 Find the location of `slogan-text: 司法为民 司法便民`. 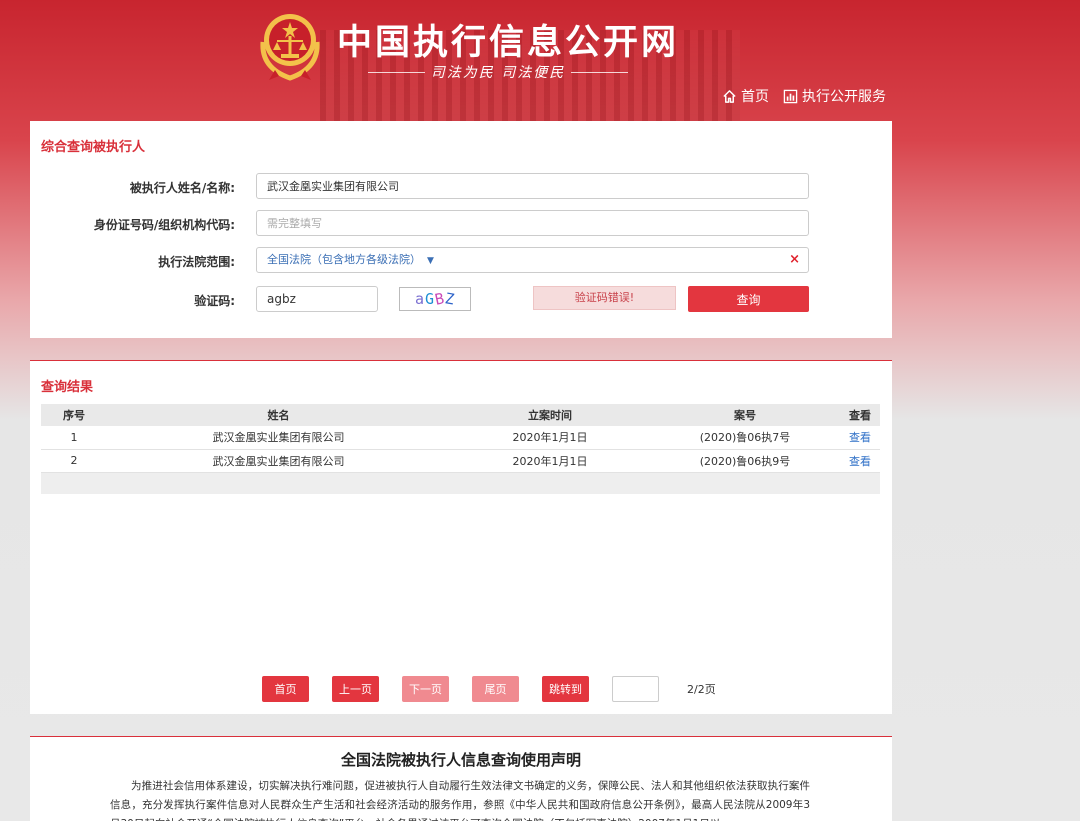

slogan-text: 司法为民 司法便民 is located at coordinates (498, 73).